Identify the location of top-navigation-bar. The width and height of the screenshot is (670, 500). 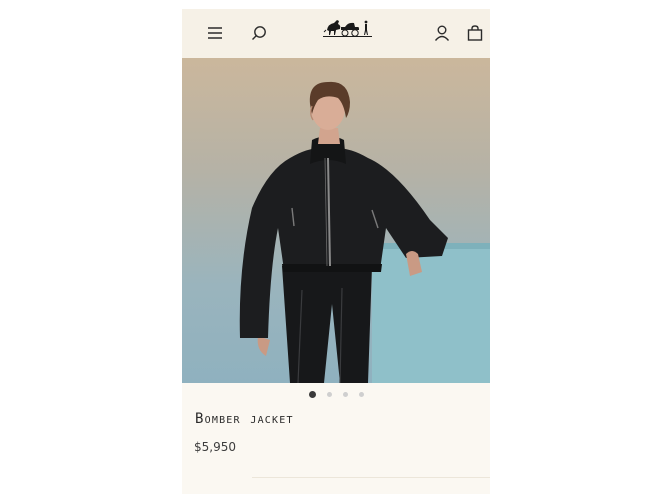
(336, 34).